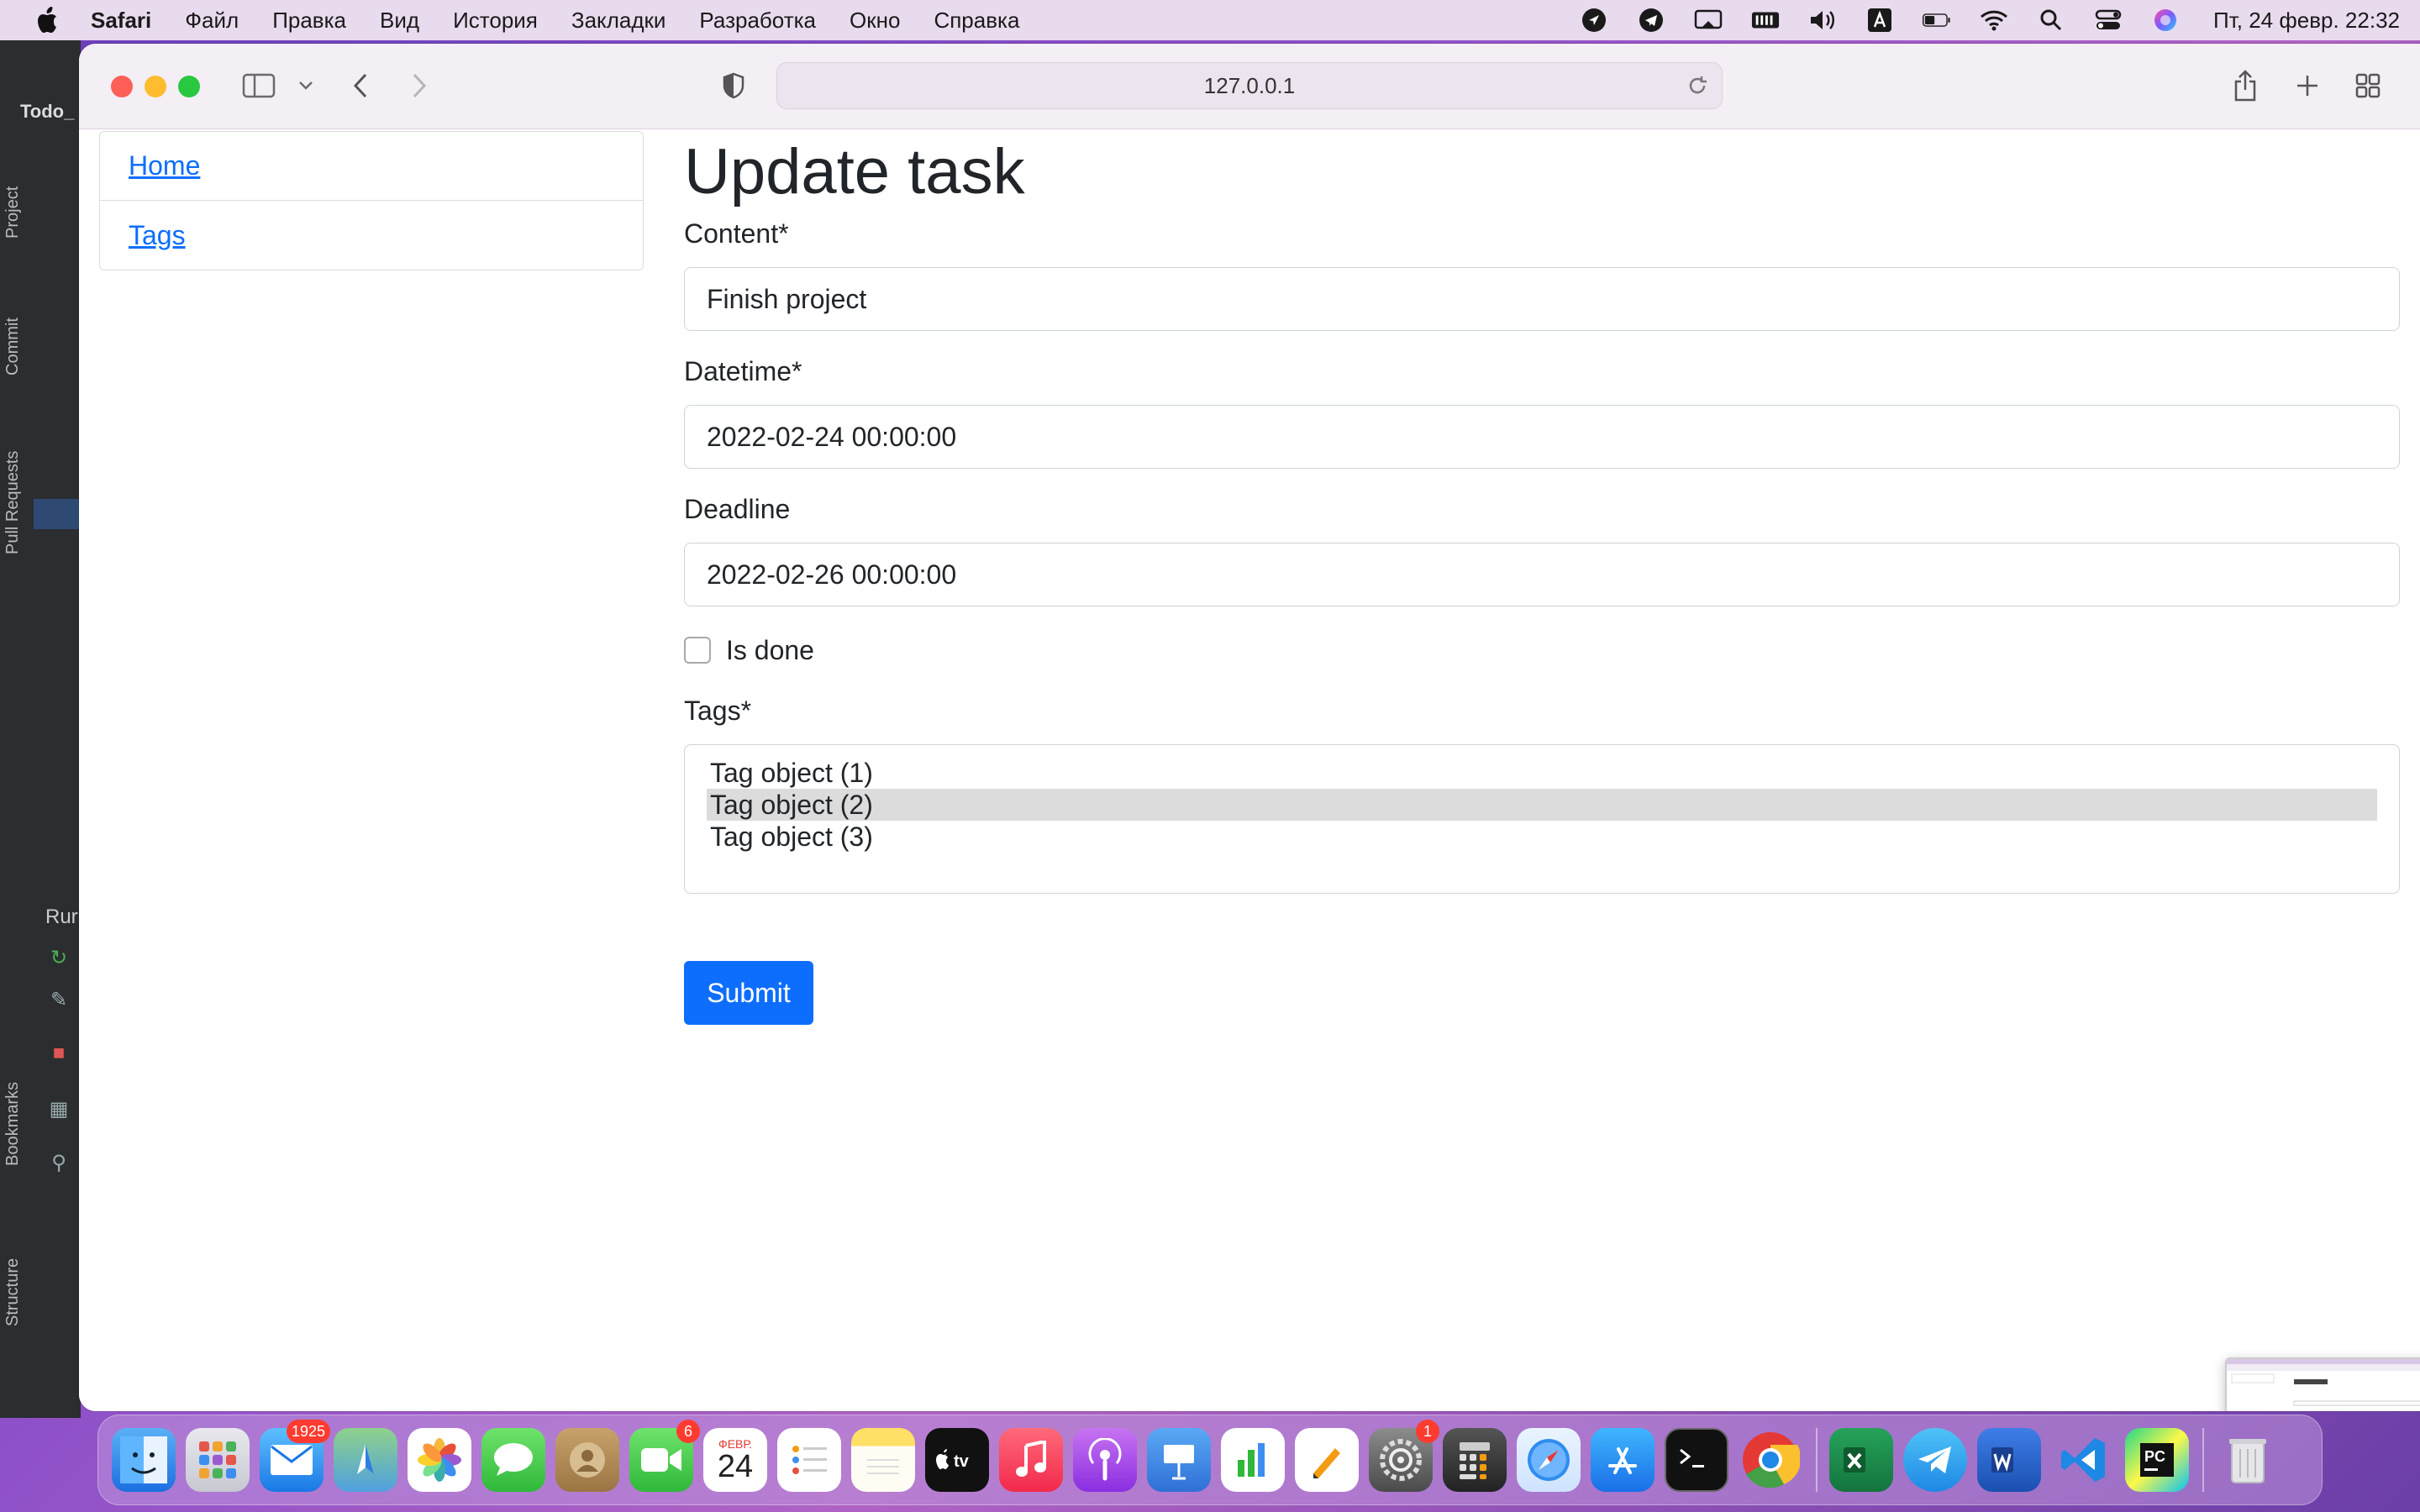 The width and height of the screenshot is (2420, 1512). What do you see at coordinates (1549, 1460) in the screenshot?
I see `safari-icon` at bounding box center [1549, 1460].